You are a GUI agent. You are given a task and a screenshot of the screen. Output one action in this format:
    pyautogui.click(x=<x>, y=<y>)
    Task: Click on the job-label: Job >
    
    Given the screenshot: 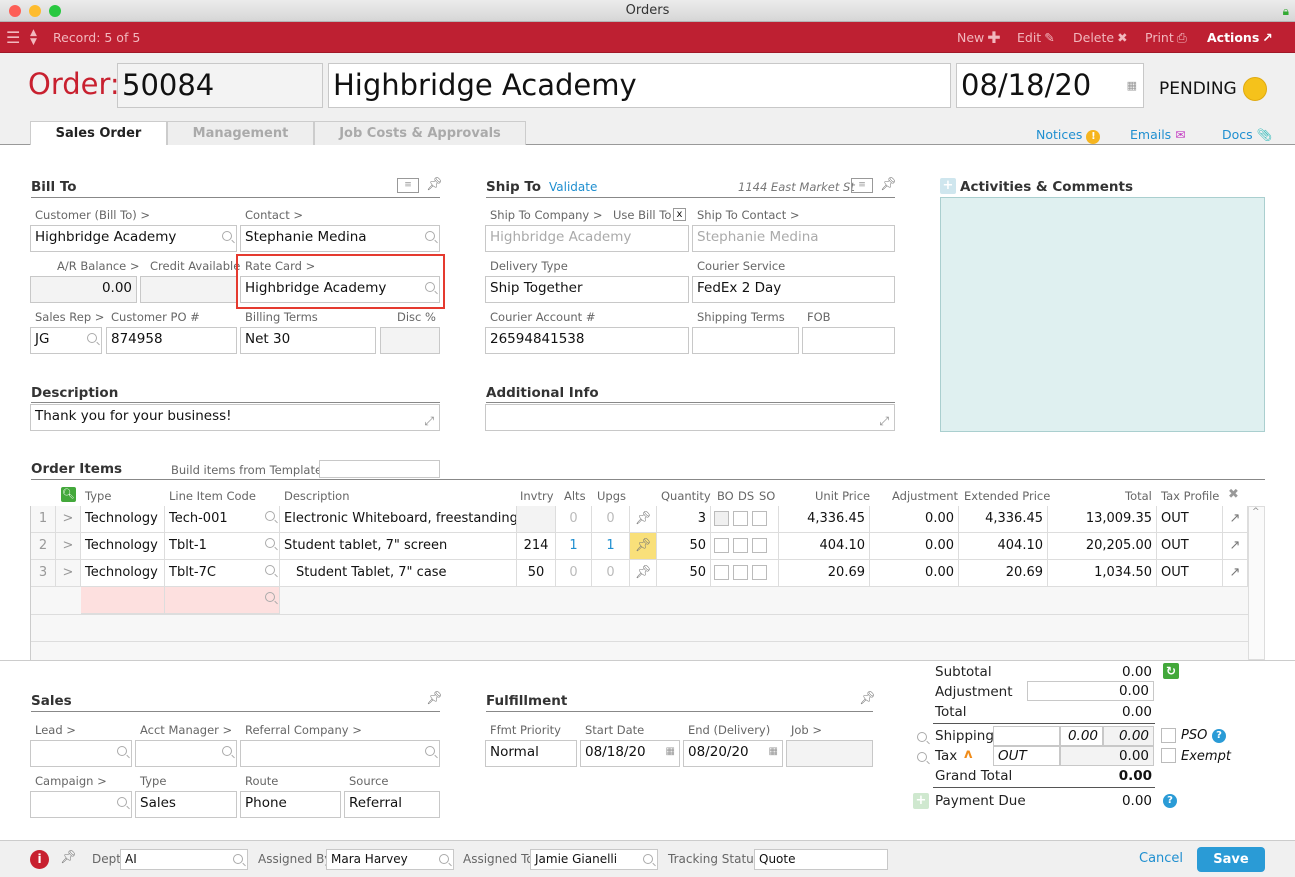 What is the action you would take?
    pyautogui.click(x=806, y=730)
    